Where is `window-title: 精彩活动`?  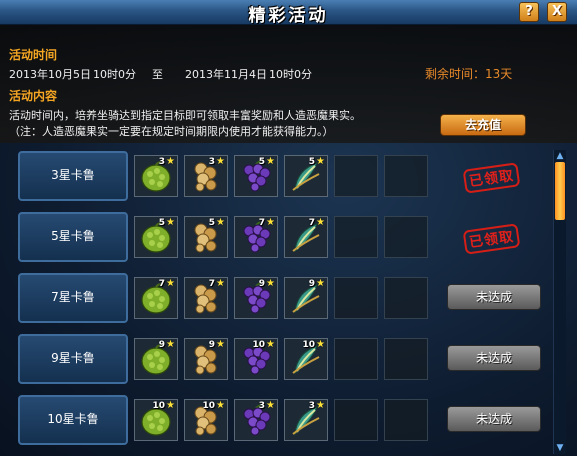 window-title: 精彩活动 is located at coordinates (288, 16).